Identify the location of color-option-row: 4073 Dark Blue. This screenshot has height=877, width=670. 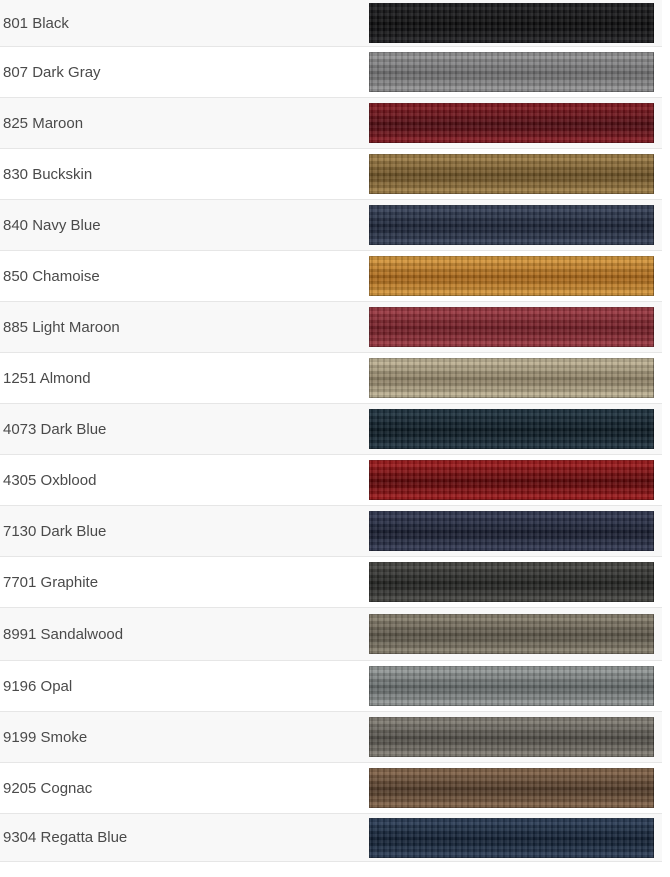
(331, 429).